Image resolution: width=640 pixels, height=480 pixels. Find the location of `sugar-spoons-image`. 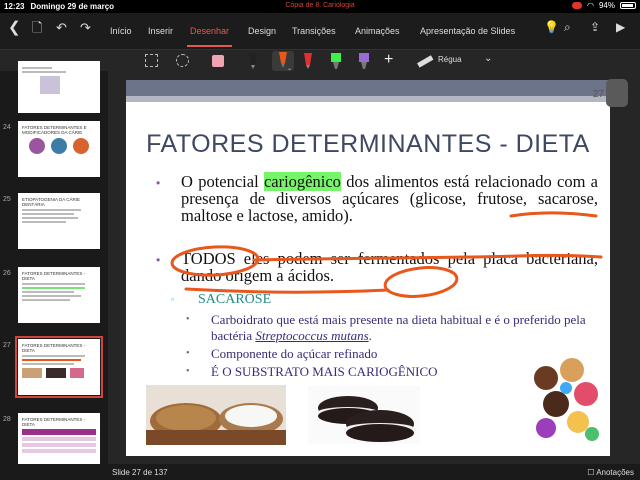

sugar-spoons-image is located at coordinates (216, 415).